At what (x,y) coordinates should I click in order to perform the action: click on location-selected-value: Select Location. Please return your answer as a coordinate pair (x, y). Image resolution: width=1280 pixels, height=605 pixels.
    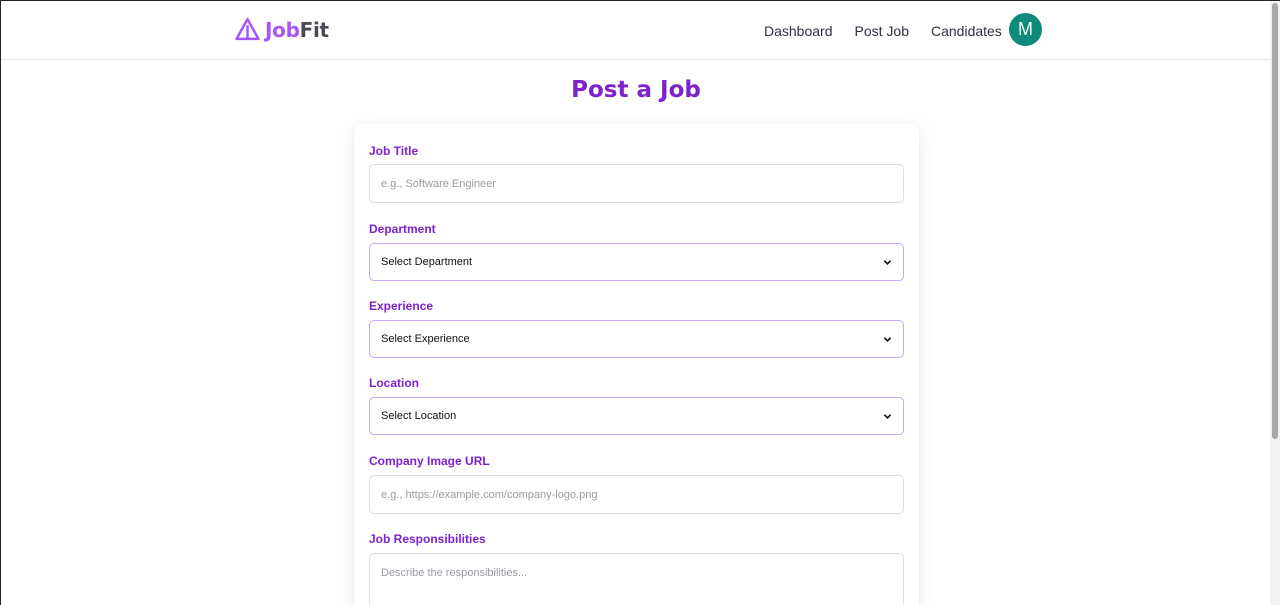
    Looking at the image, I should click on (419, 416).